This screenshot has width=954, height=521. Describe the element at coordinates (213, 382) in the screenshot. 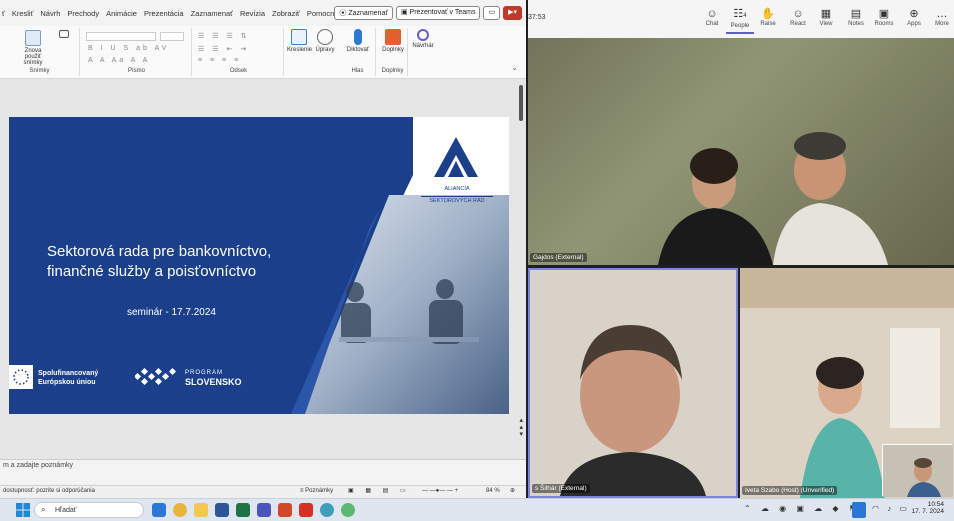

I see `program-text-2: SLOVENSKO` at that location.